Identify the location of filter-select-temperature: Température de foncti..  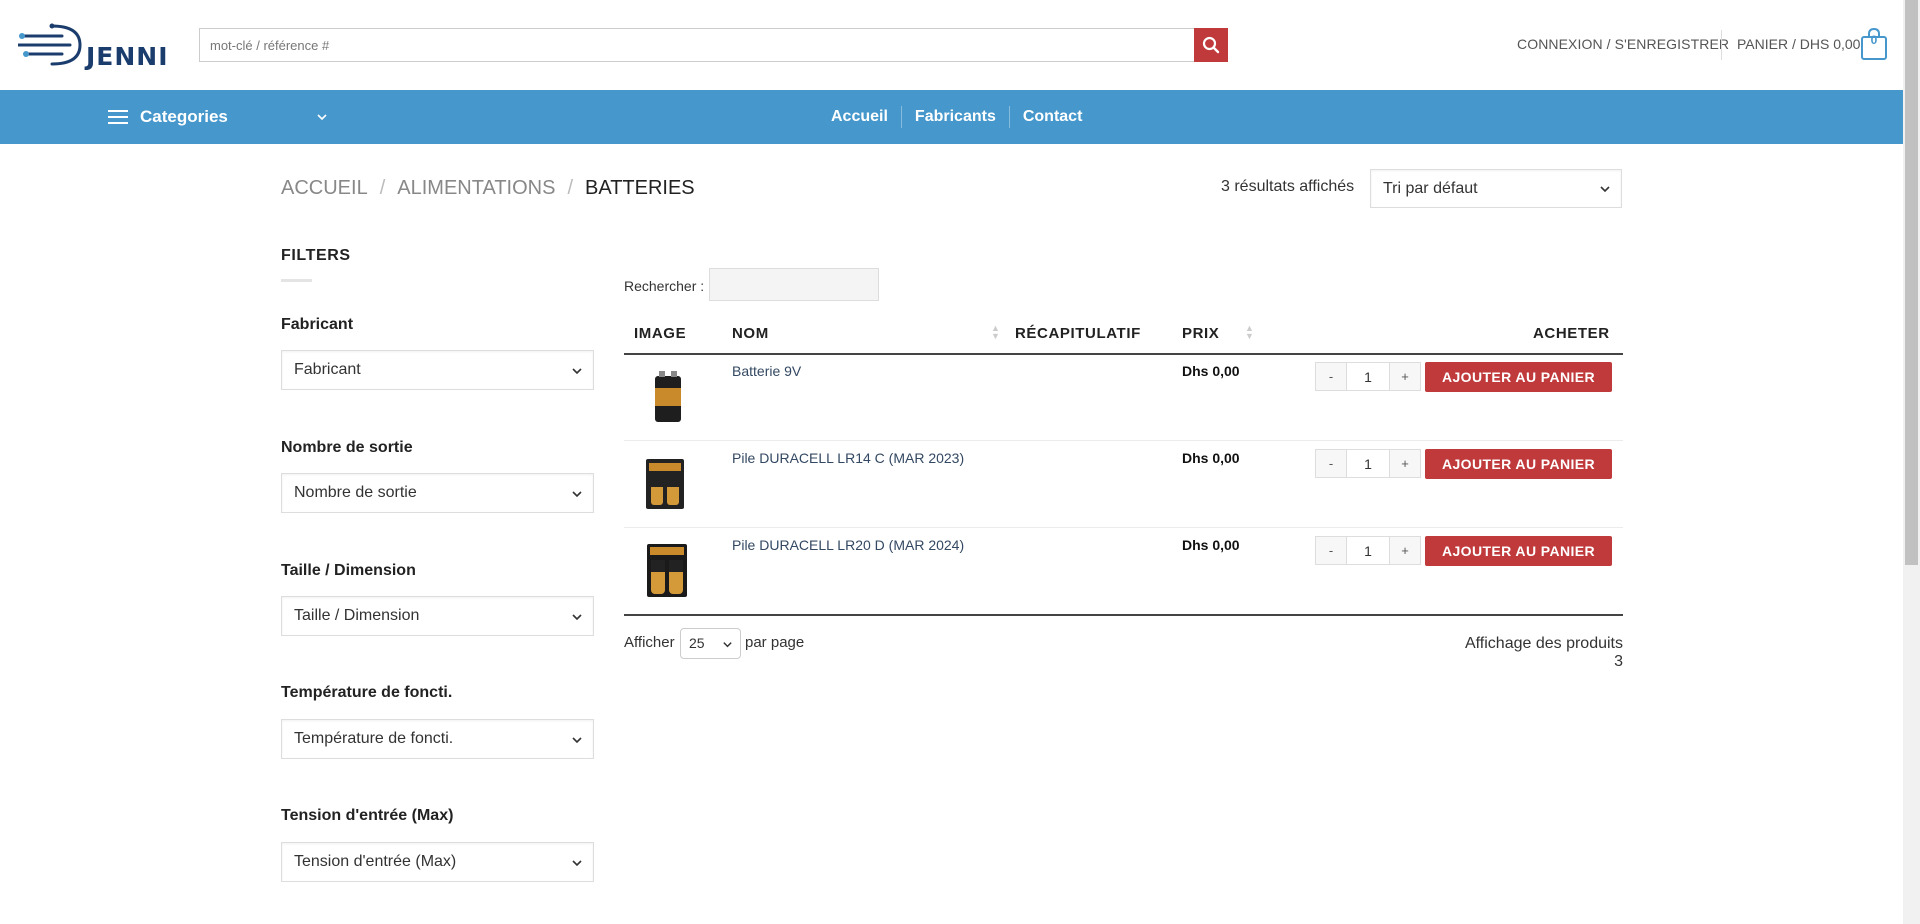
(437, 739).